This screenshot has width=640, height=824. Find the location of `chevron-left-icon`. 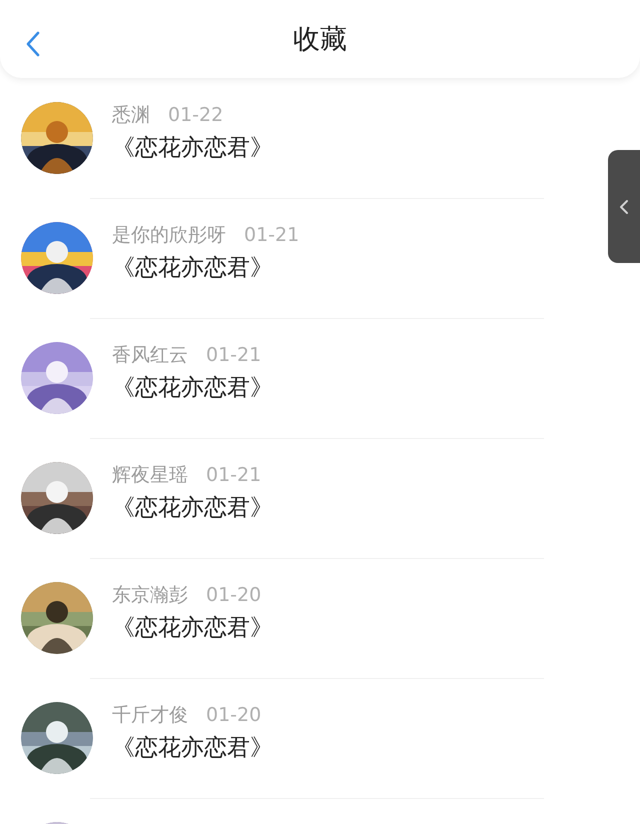

chevron-left-icon is located at coordinates (624, 206).